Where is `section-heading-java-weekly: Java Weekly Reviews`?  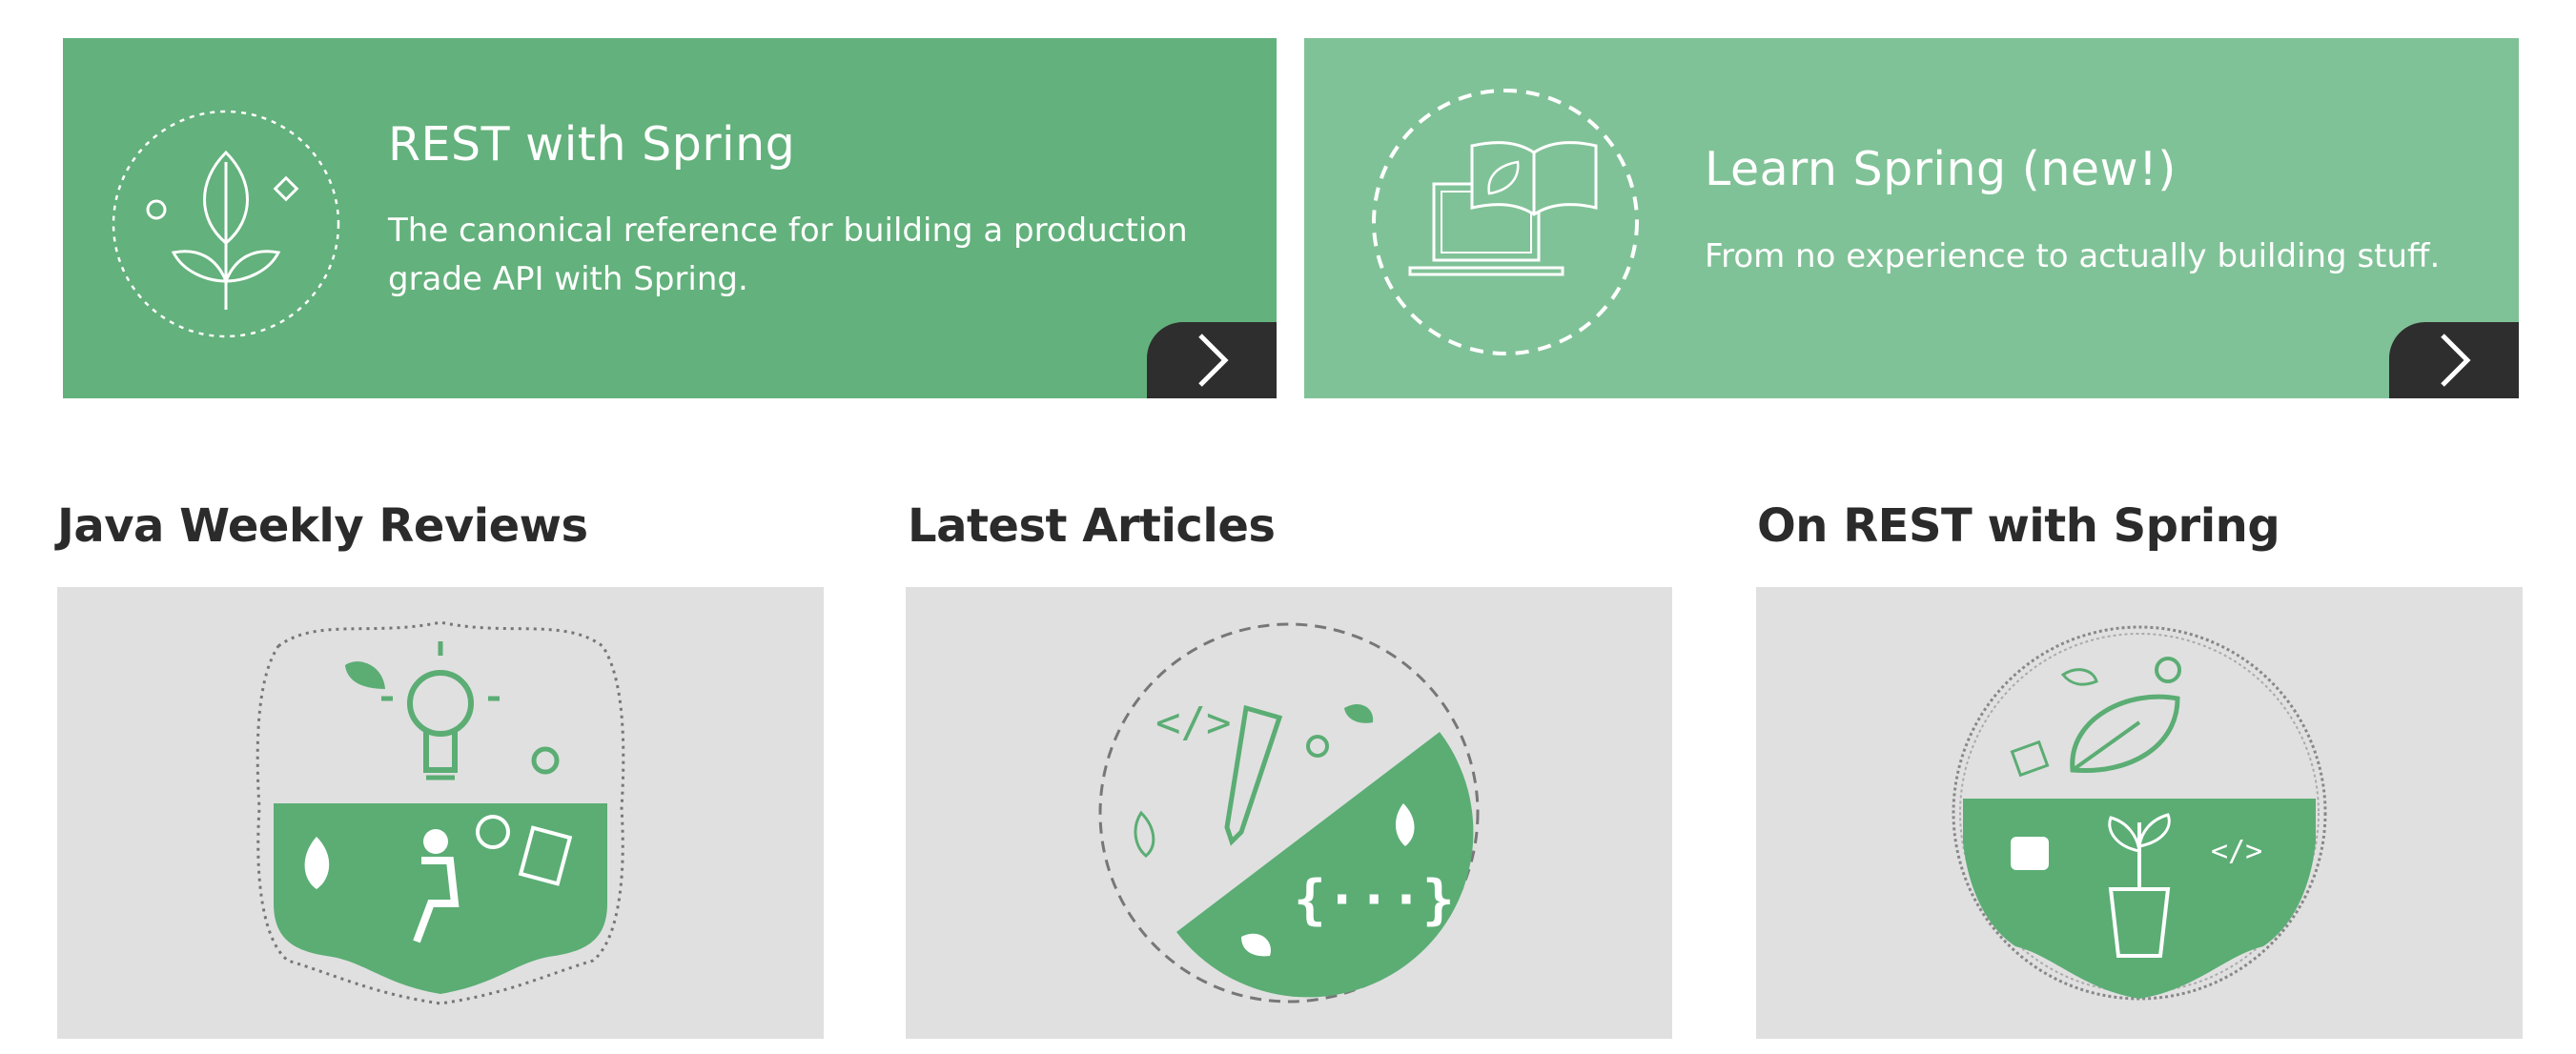 section-heading-java-weekly: Java Weekly Reviews is located at coordinates (440, 526).